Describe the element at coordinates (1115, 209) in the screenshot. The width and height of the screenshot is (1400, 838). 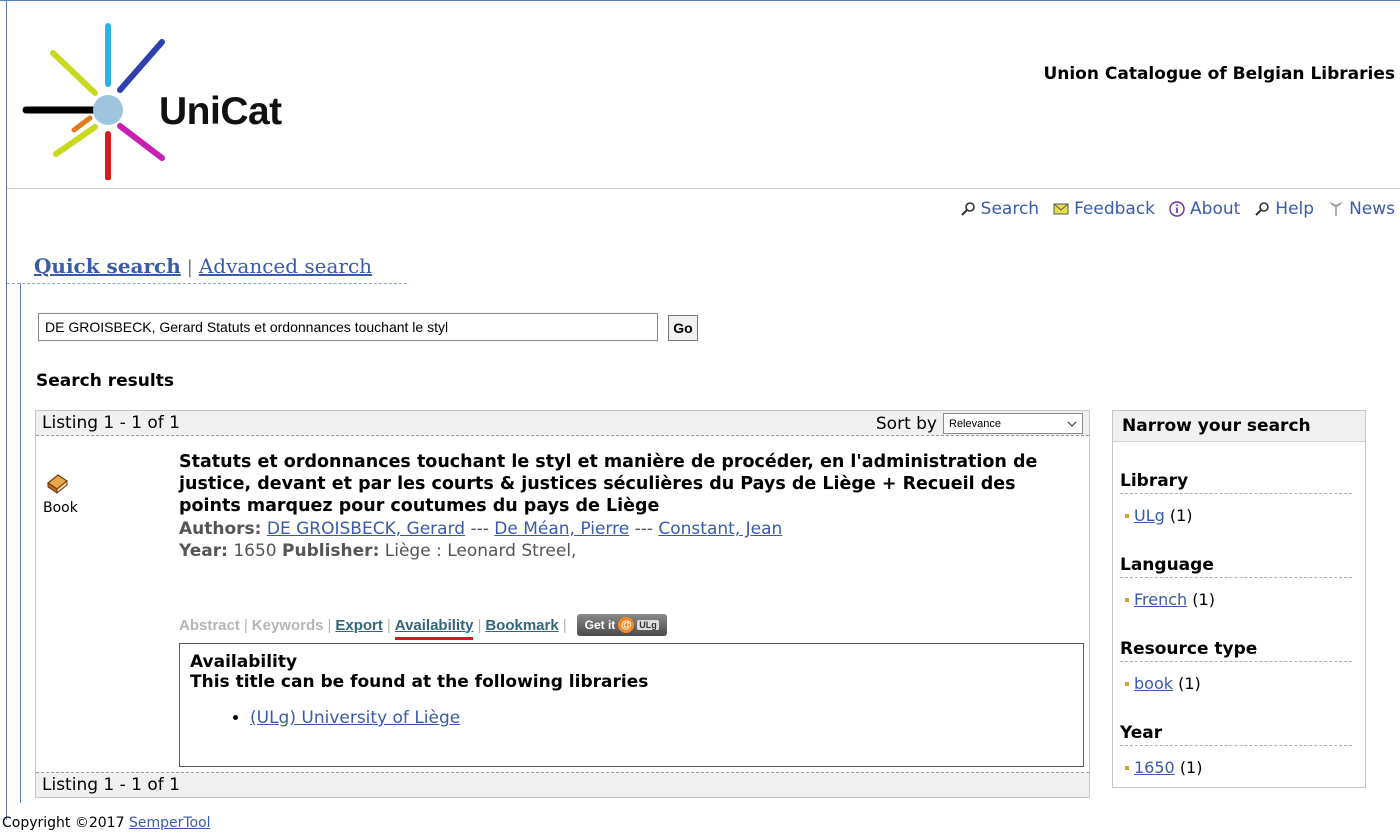
I see `nav-feedback-label: Feedback` at that location.